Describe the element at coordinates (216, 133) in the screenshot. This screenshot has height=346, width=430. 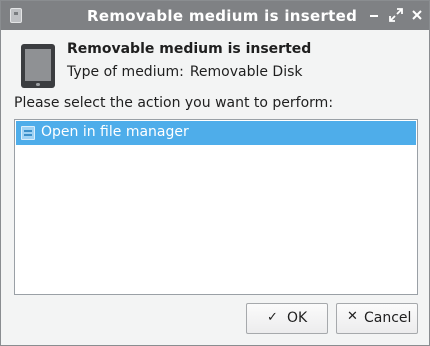
I see `list-item-open-file-manager: Open in file manager` at that location.